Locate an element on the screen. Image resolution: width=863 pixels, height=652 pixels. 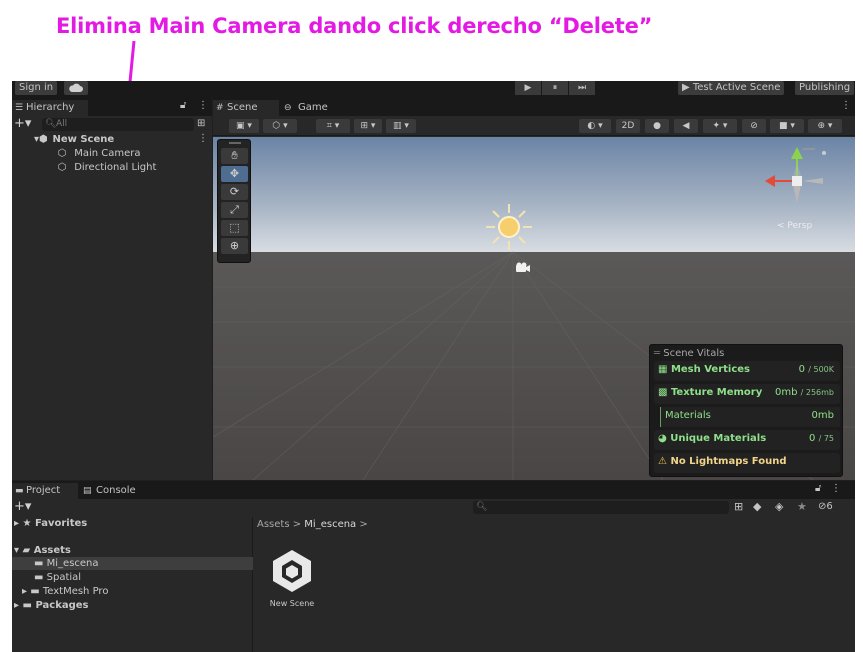
breadcrumb-assets: Assets is located at coordinates (273, 524).